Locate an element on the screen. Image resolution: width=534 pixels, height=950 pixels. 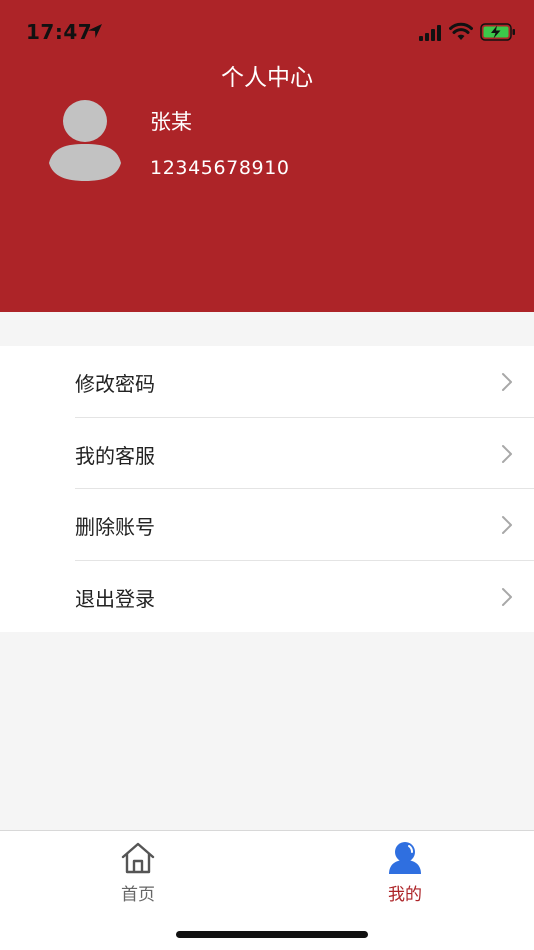
tab-mine: 我的 is located at coordinates (405, 871).